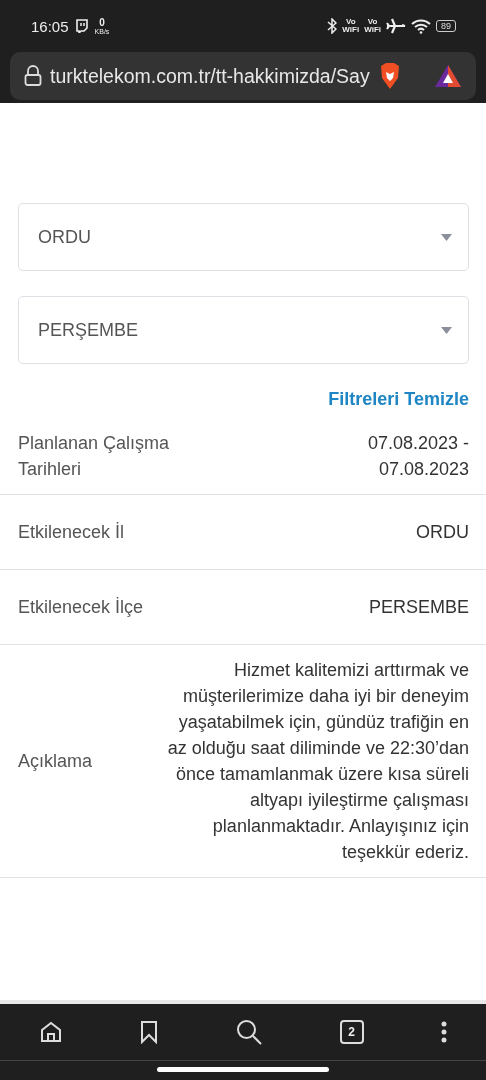 Image resolution: width=486 pixels, height=1080 pixels. I want to click on detail-label: Etkilenecek İl, so click(71, 532).